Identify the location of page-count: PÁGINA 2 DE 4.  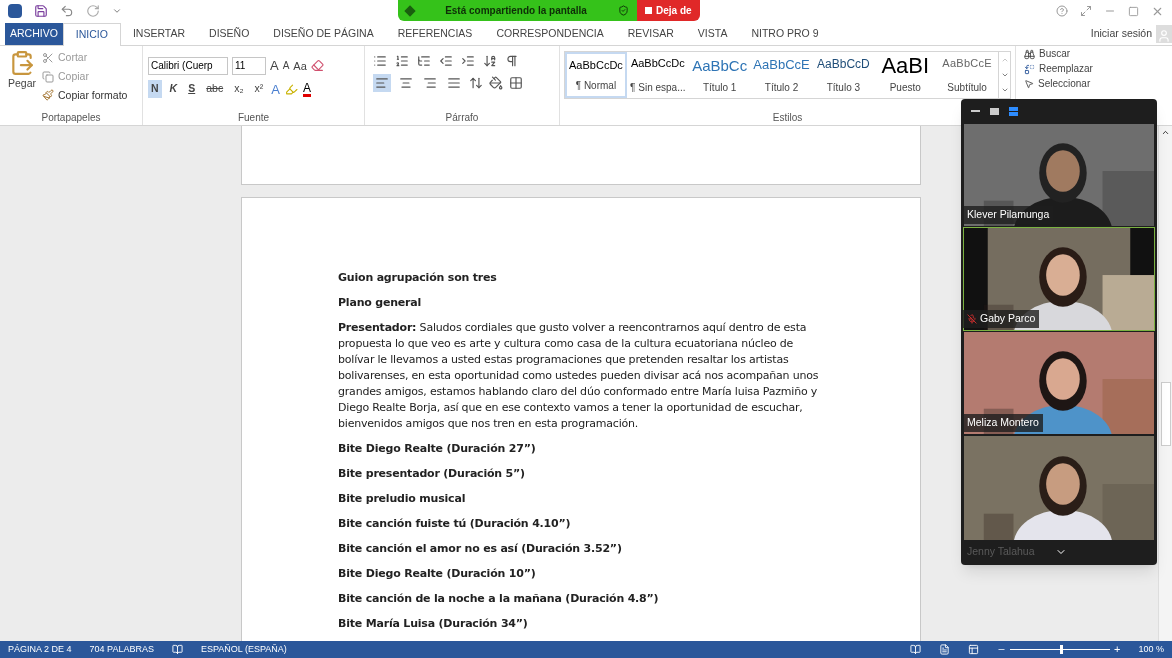
(40, 649).